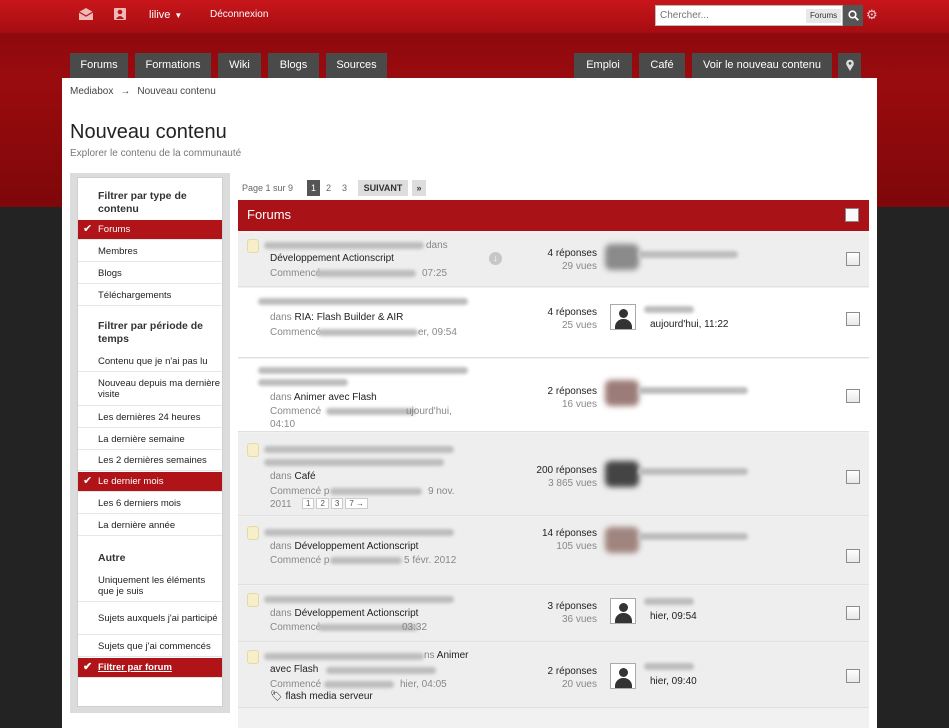  Describe the element at coordinates (150, 251) in the screenshot. I see `filter-type-membres: Membres` at that location.